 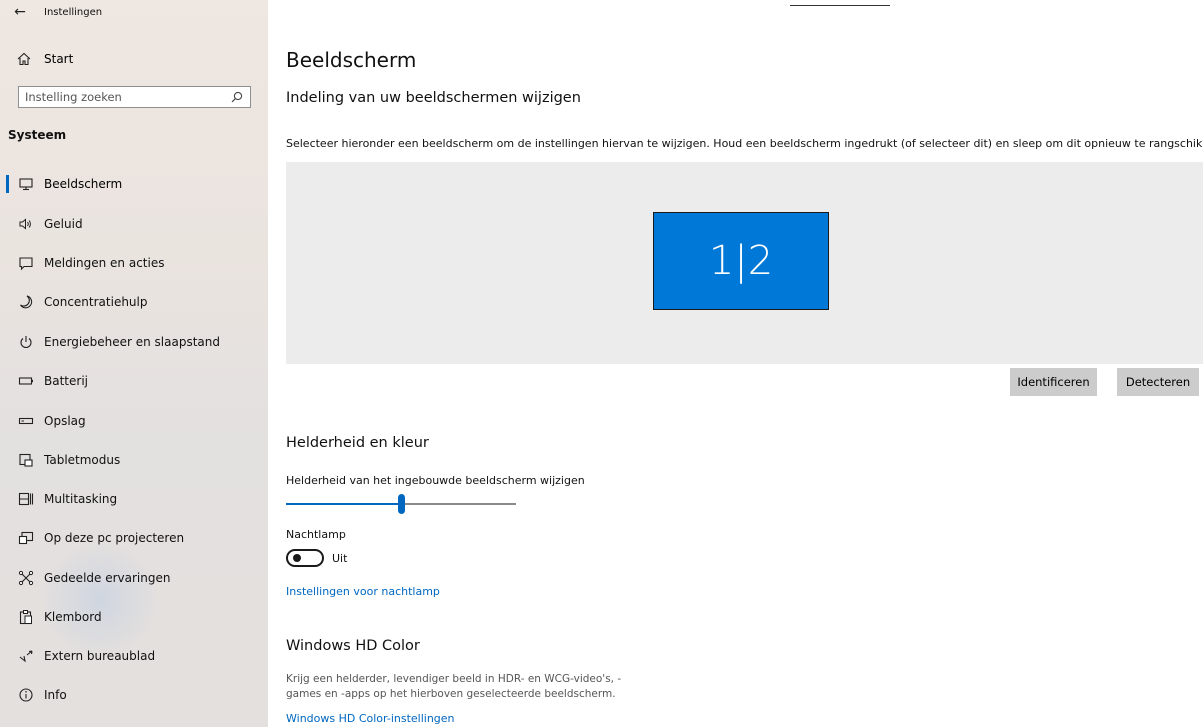 I want to click on speaker-icon, so click(x=26, y=224).